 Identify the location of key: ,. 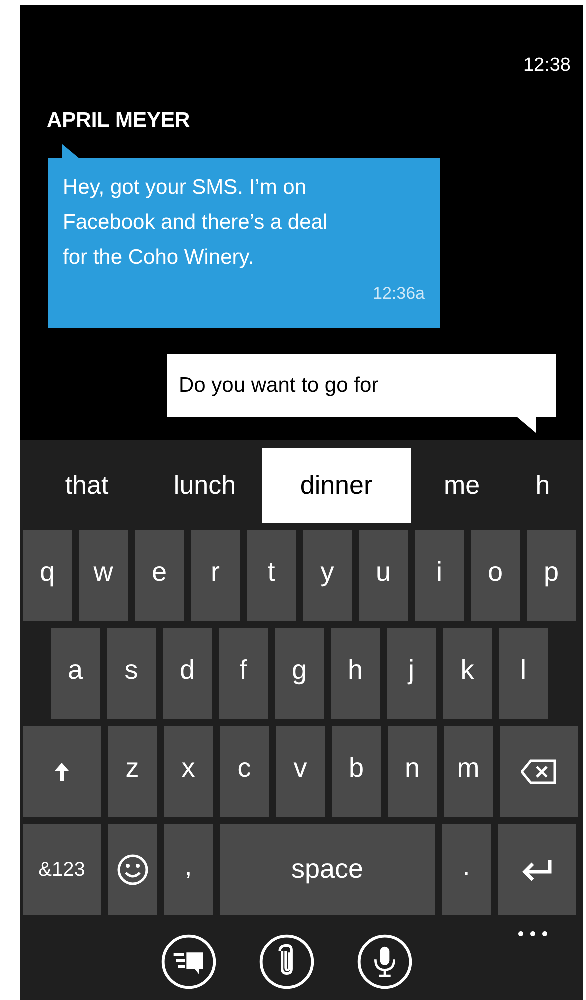
(188, 869).